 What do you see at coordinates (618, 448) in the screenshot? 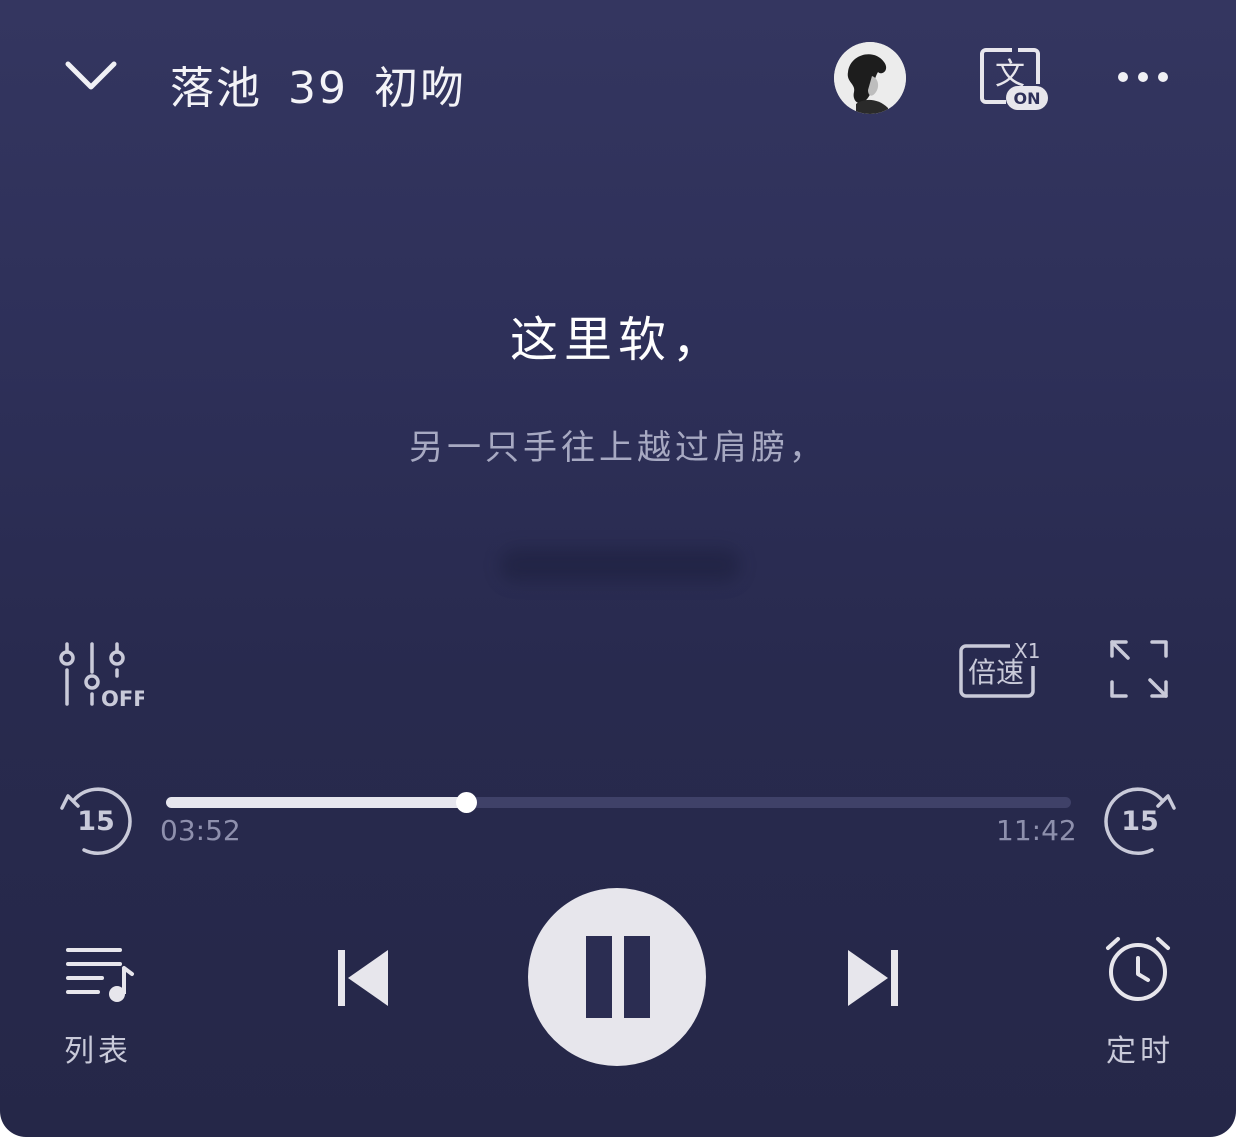
I see `next-lyric-line: 另一只手往上越过肩膀，` at bounding box center [618, 448].